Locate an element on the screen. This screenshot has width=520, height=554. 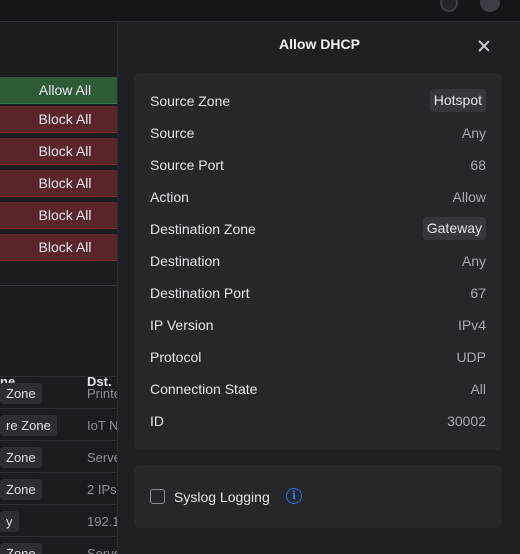
detail-row-id: ID 30002 is located at coordinates (318, 423).